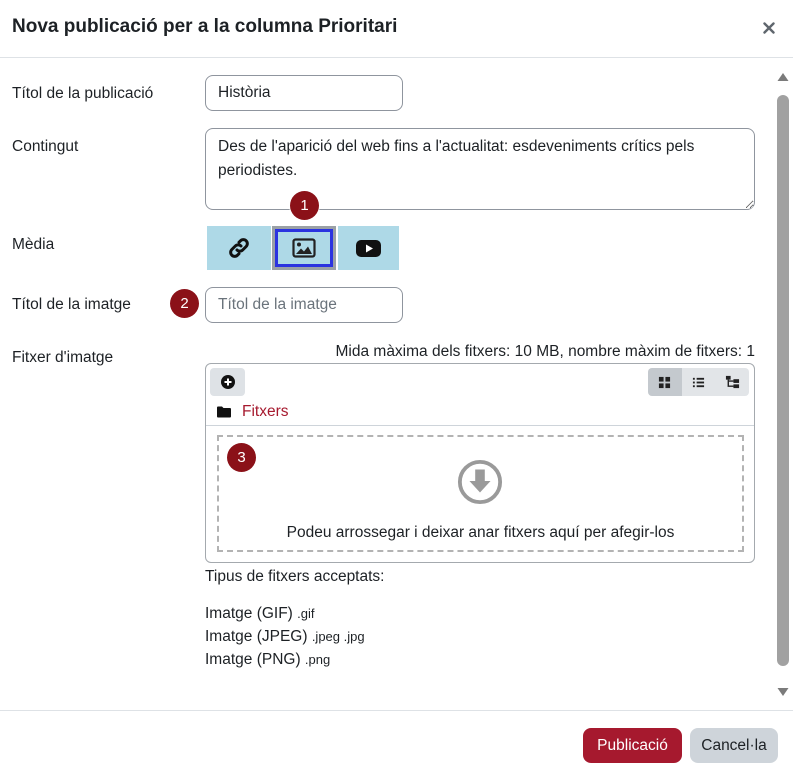 The height and width of the screenshot is (776, 793). What do you see at coordinates (265, 412) in the screenshot?
I see `folder-link: Fitxers` at bounding box center [265, 412].